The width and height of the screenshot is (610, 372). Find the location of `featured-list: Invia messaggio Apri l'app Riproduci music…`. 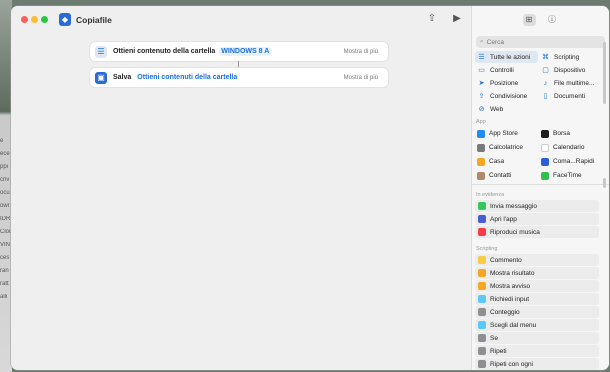

featured-list: Invia messaggio Apri l'app Riproduci music… is located at coordinates (537, 219).